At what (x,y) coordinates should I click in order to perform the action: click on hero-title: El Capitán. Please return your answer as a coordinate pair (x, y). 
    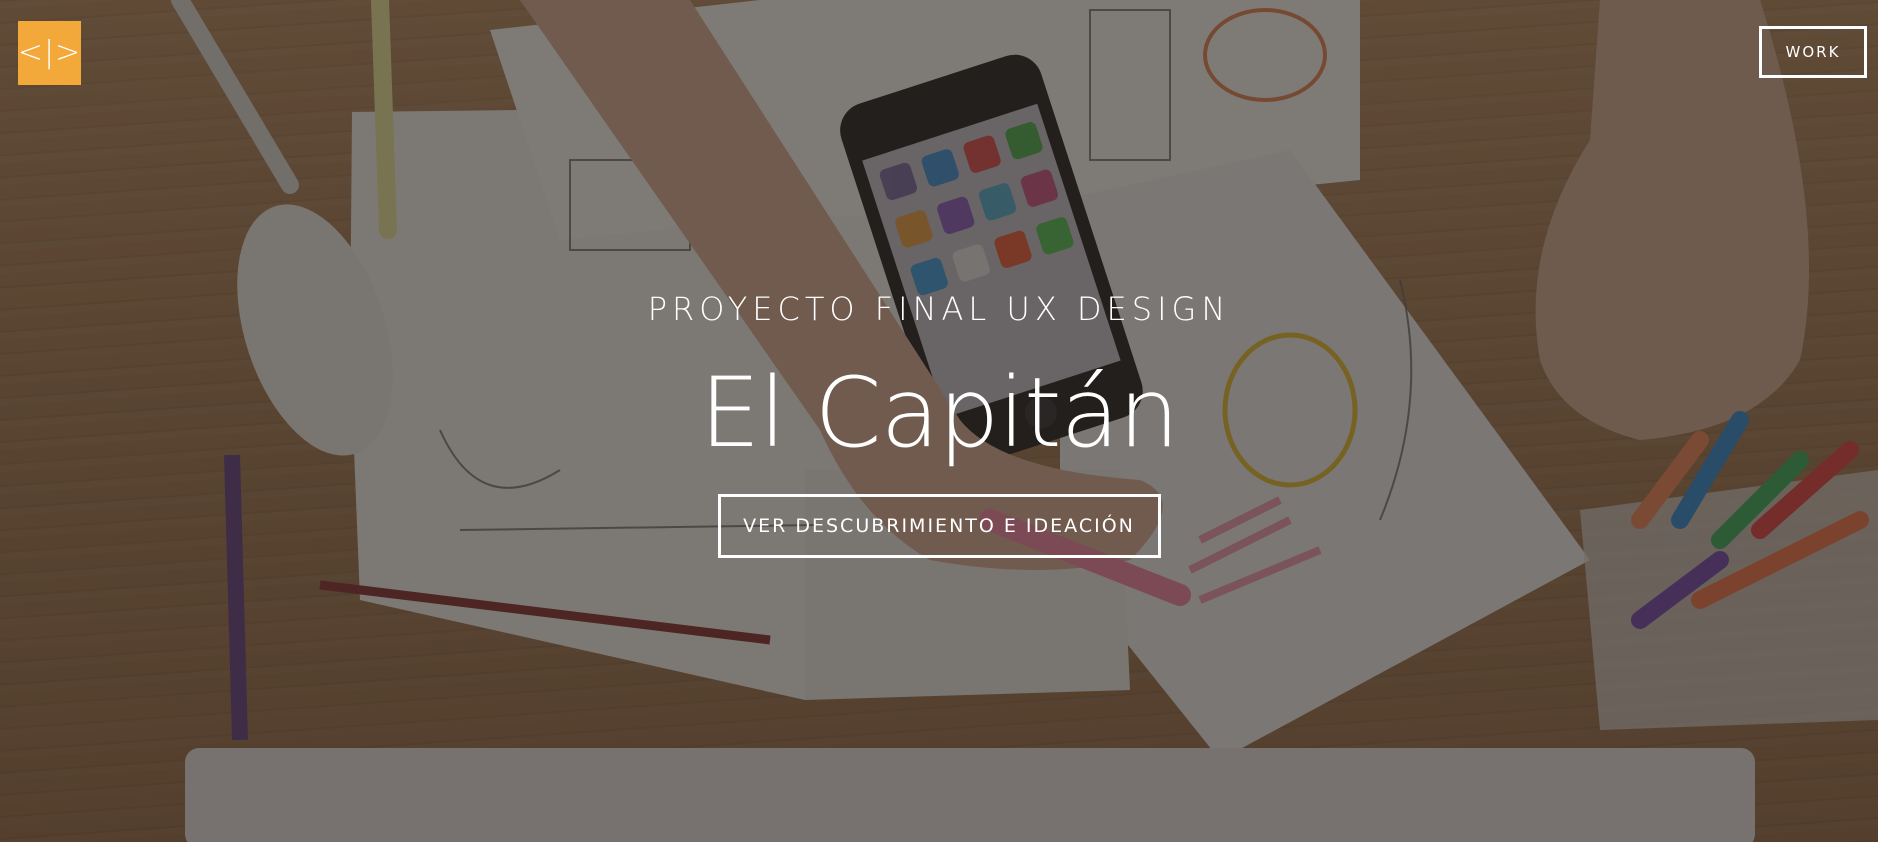
    Looking at the image, I should click on (939, 413).